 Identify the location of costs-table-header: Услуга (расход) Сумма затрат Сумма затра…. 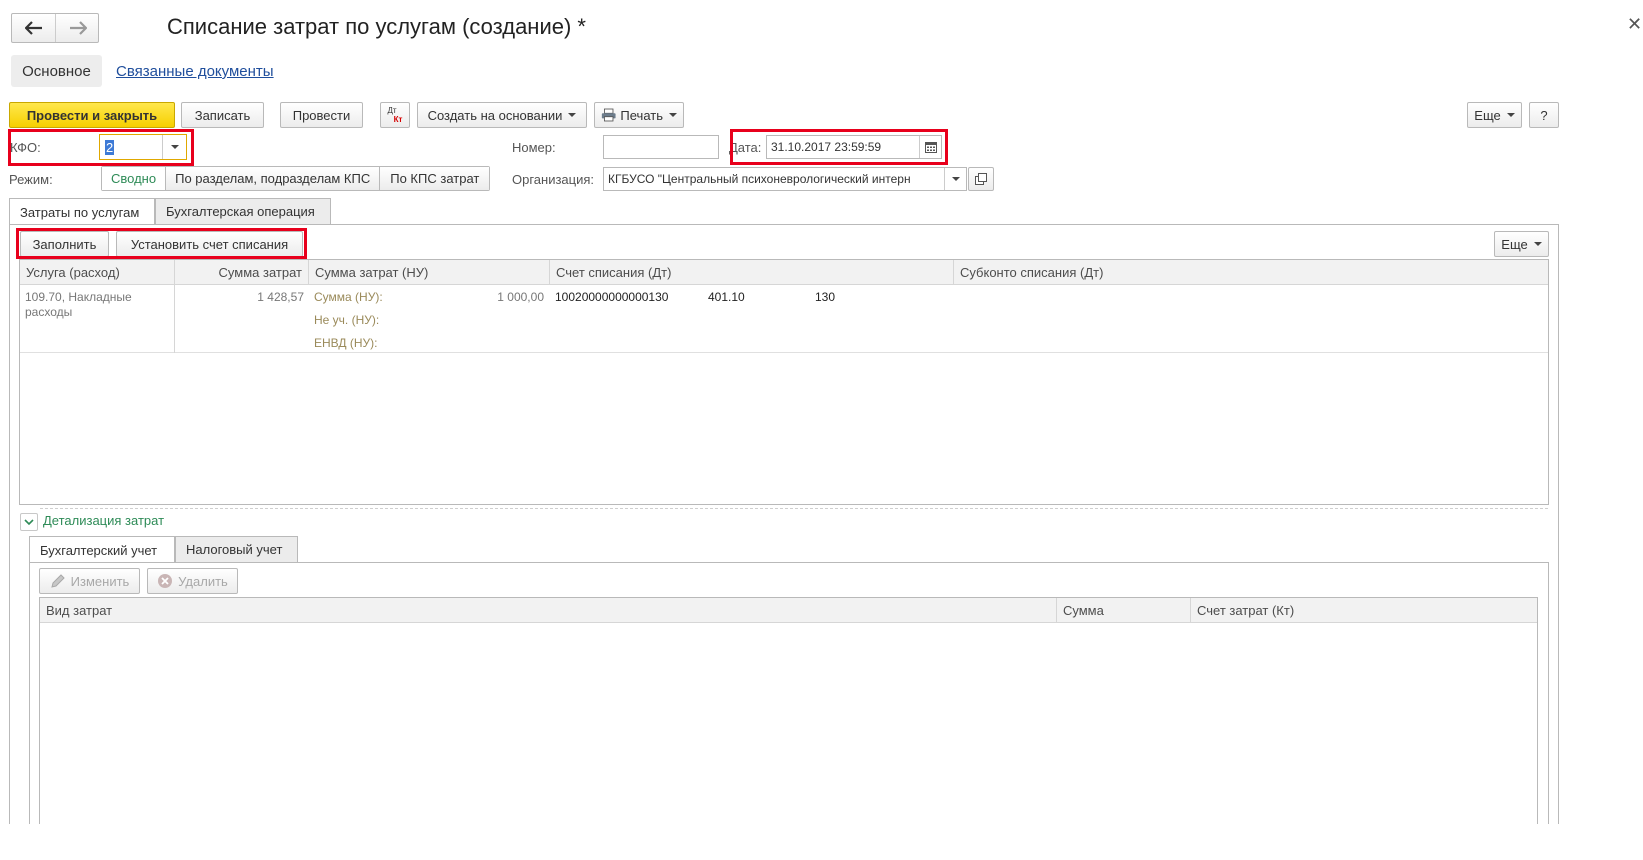
(784, 272).